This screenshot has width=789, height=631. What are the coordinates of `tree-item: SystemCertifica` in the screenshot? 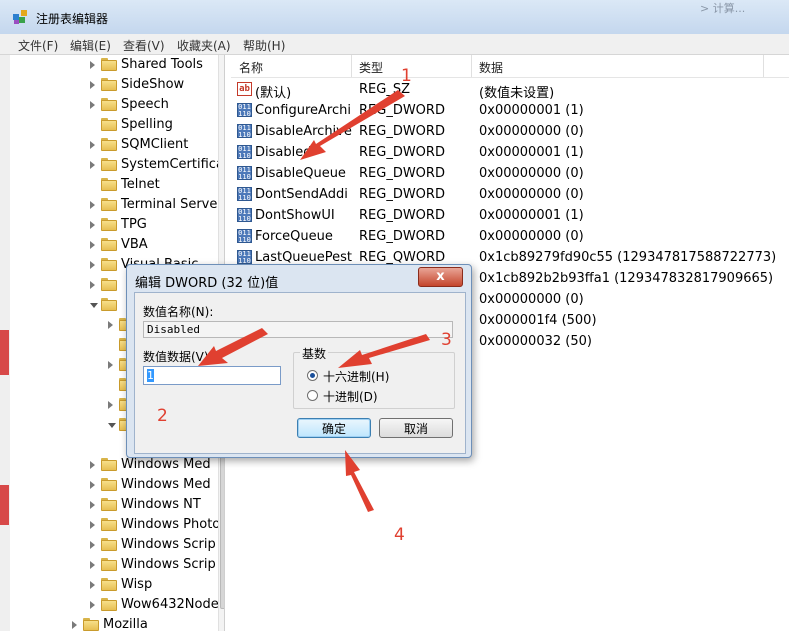 It's located at (117, 165).